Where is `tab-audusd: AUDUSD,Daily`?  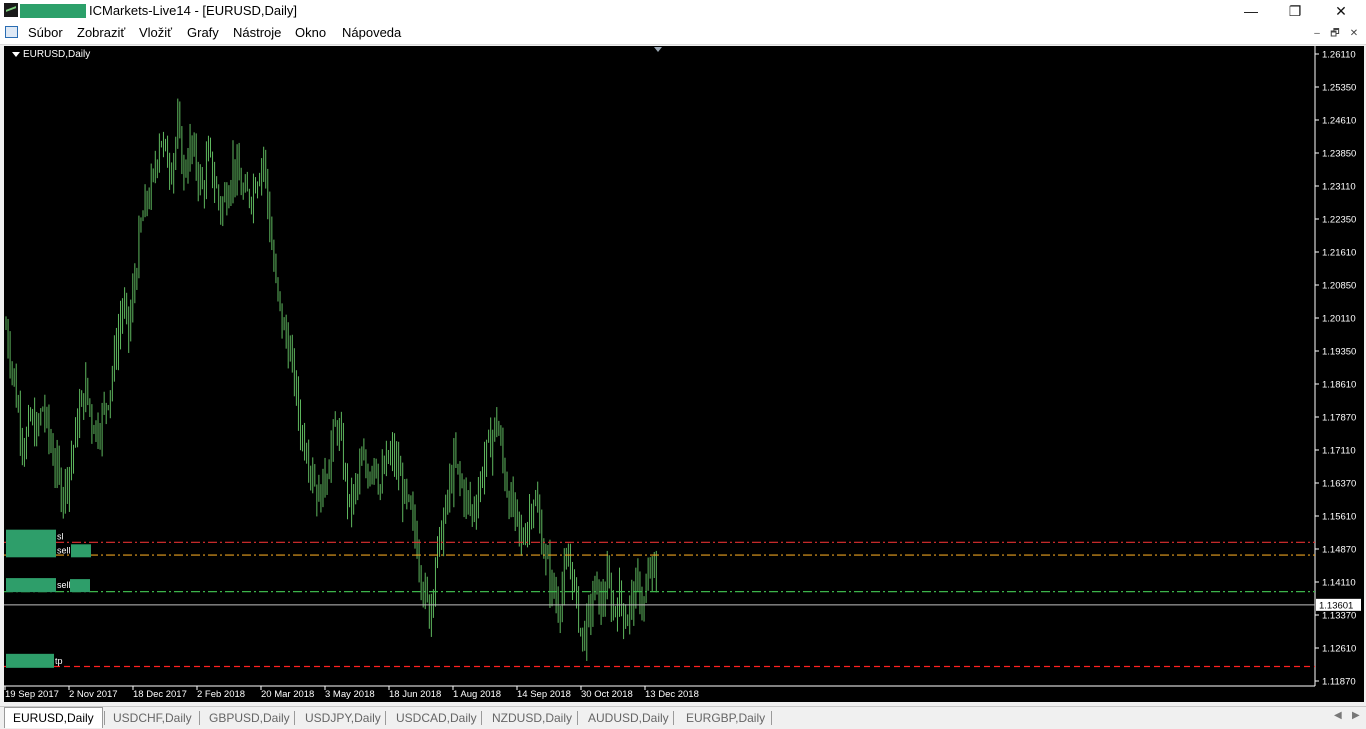 tab-audusd: AUDUSD,Daily is located at coordinates (628, 718).